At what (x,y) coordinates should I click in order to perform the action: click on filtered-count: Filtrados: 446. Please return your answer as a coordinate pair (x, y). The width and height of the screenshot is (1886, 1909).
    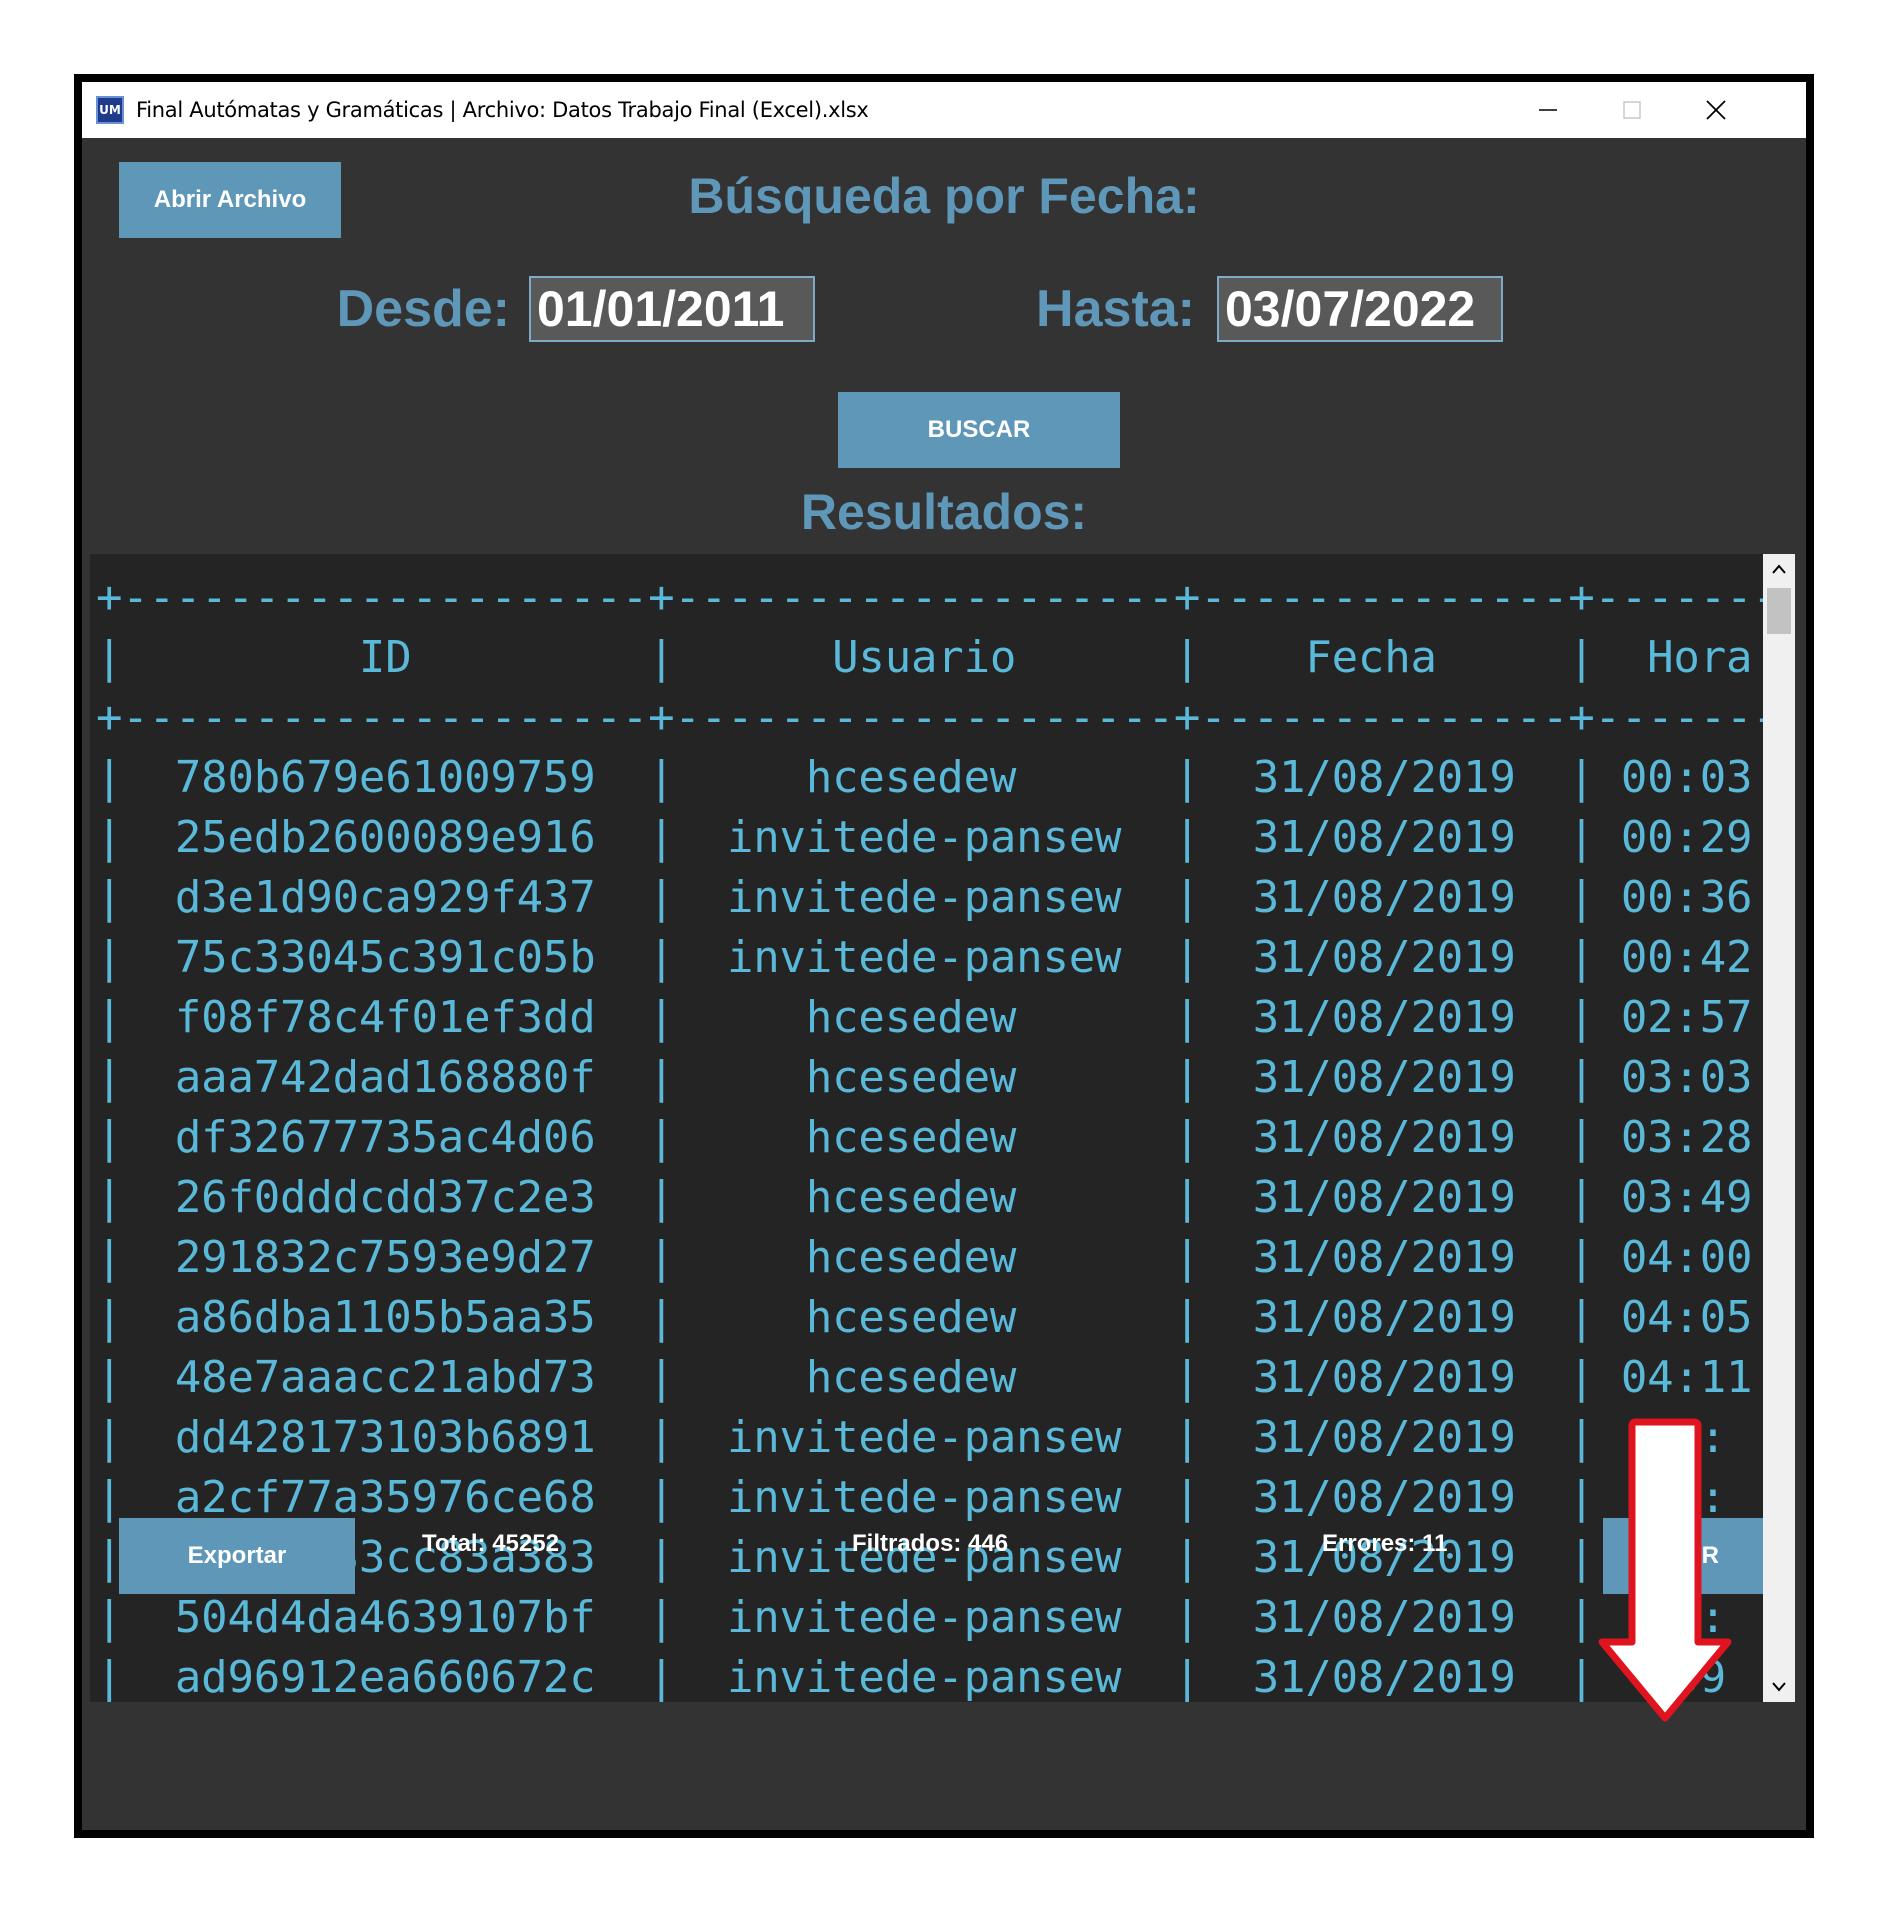
    Looking at the image, I should click on (930, 1543).